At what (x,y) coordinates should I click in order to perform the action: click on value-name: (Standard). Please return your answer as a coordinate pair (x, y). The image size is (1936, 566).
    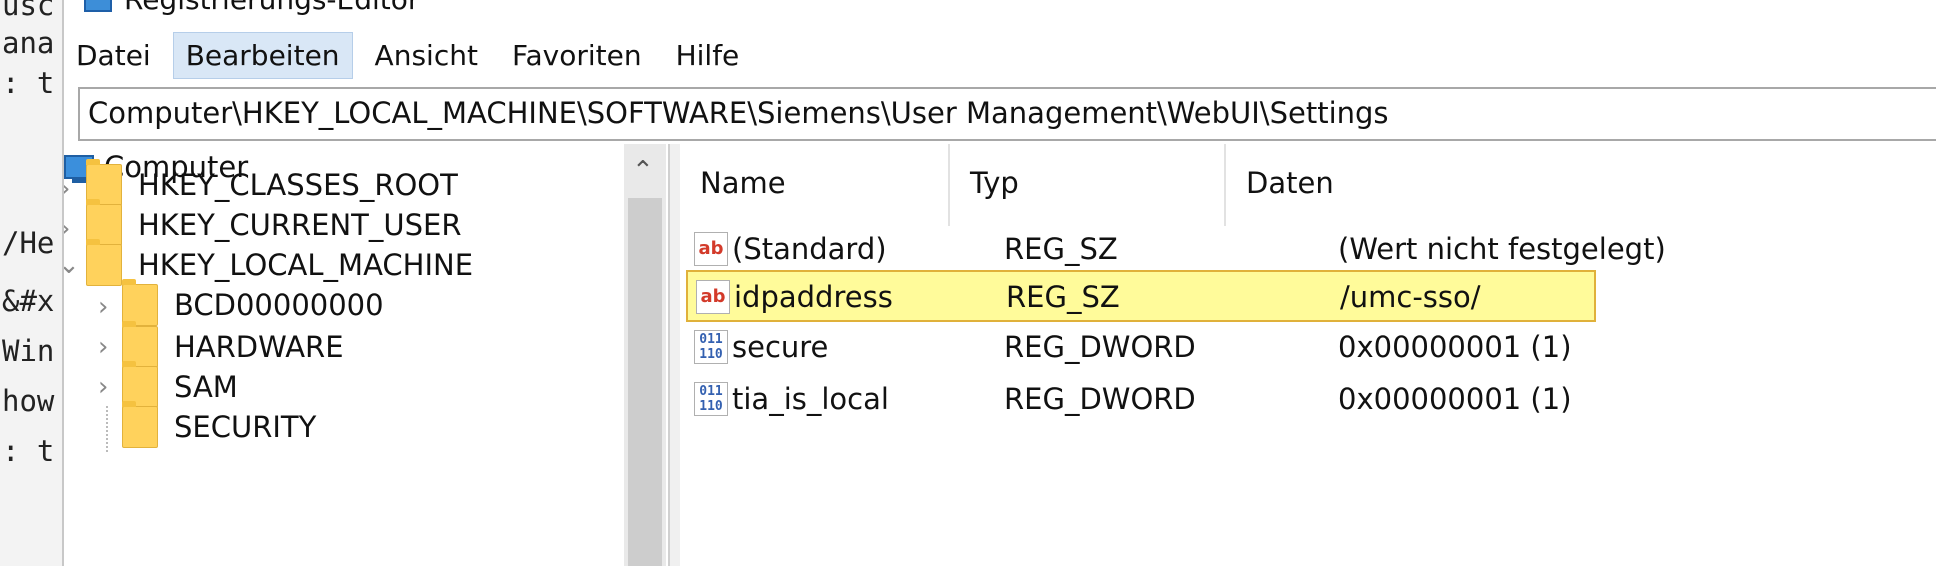
    Looking at the image, I should click on (809, 249).